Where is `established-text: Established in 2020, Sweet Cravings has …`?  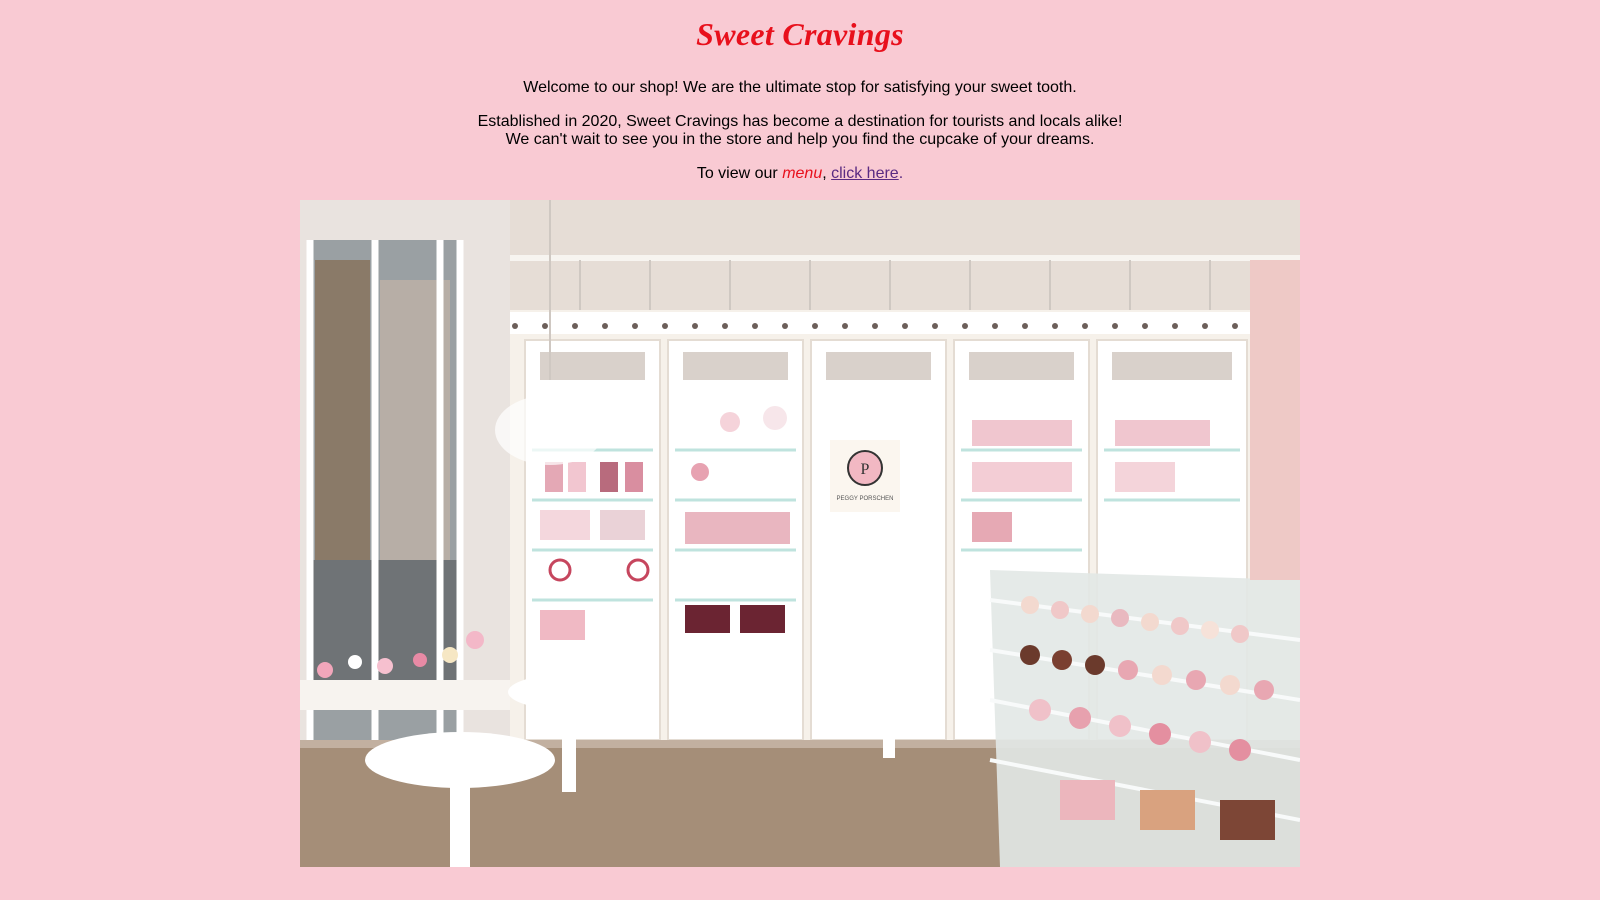
established-text: Established in 2020, Sweet Cravings has … is located at coordinates (800, 121).